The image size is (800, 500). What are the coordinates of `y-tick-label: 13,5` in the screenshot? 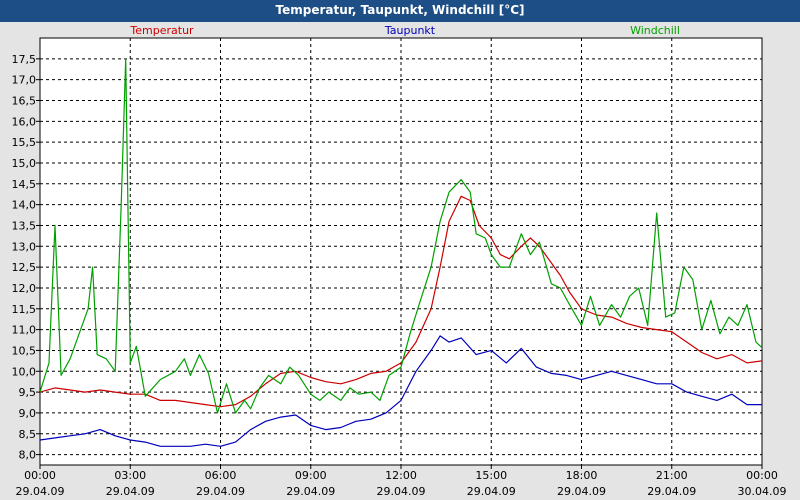 It's located at (24, 225).